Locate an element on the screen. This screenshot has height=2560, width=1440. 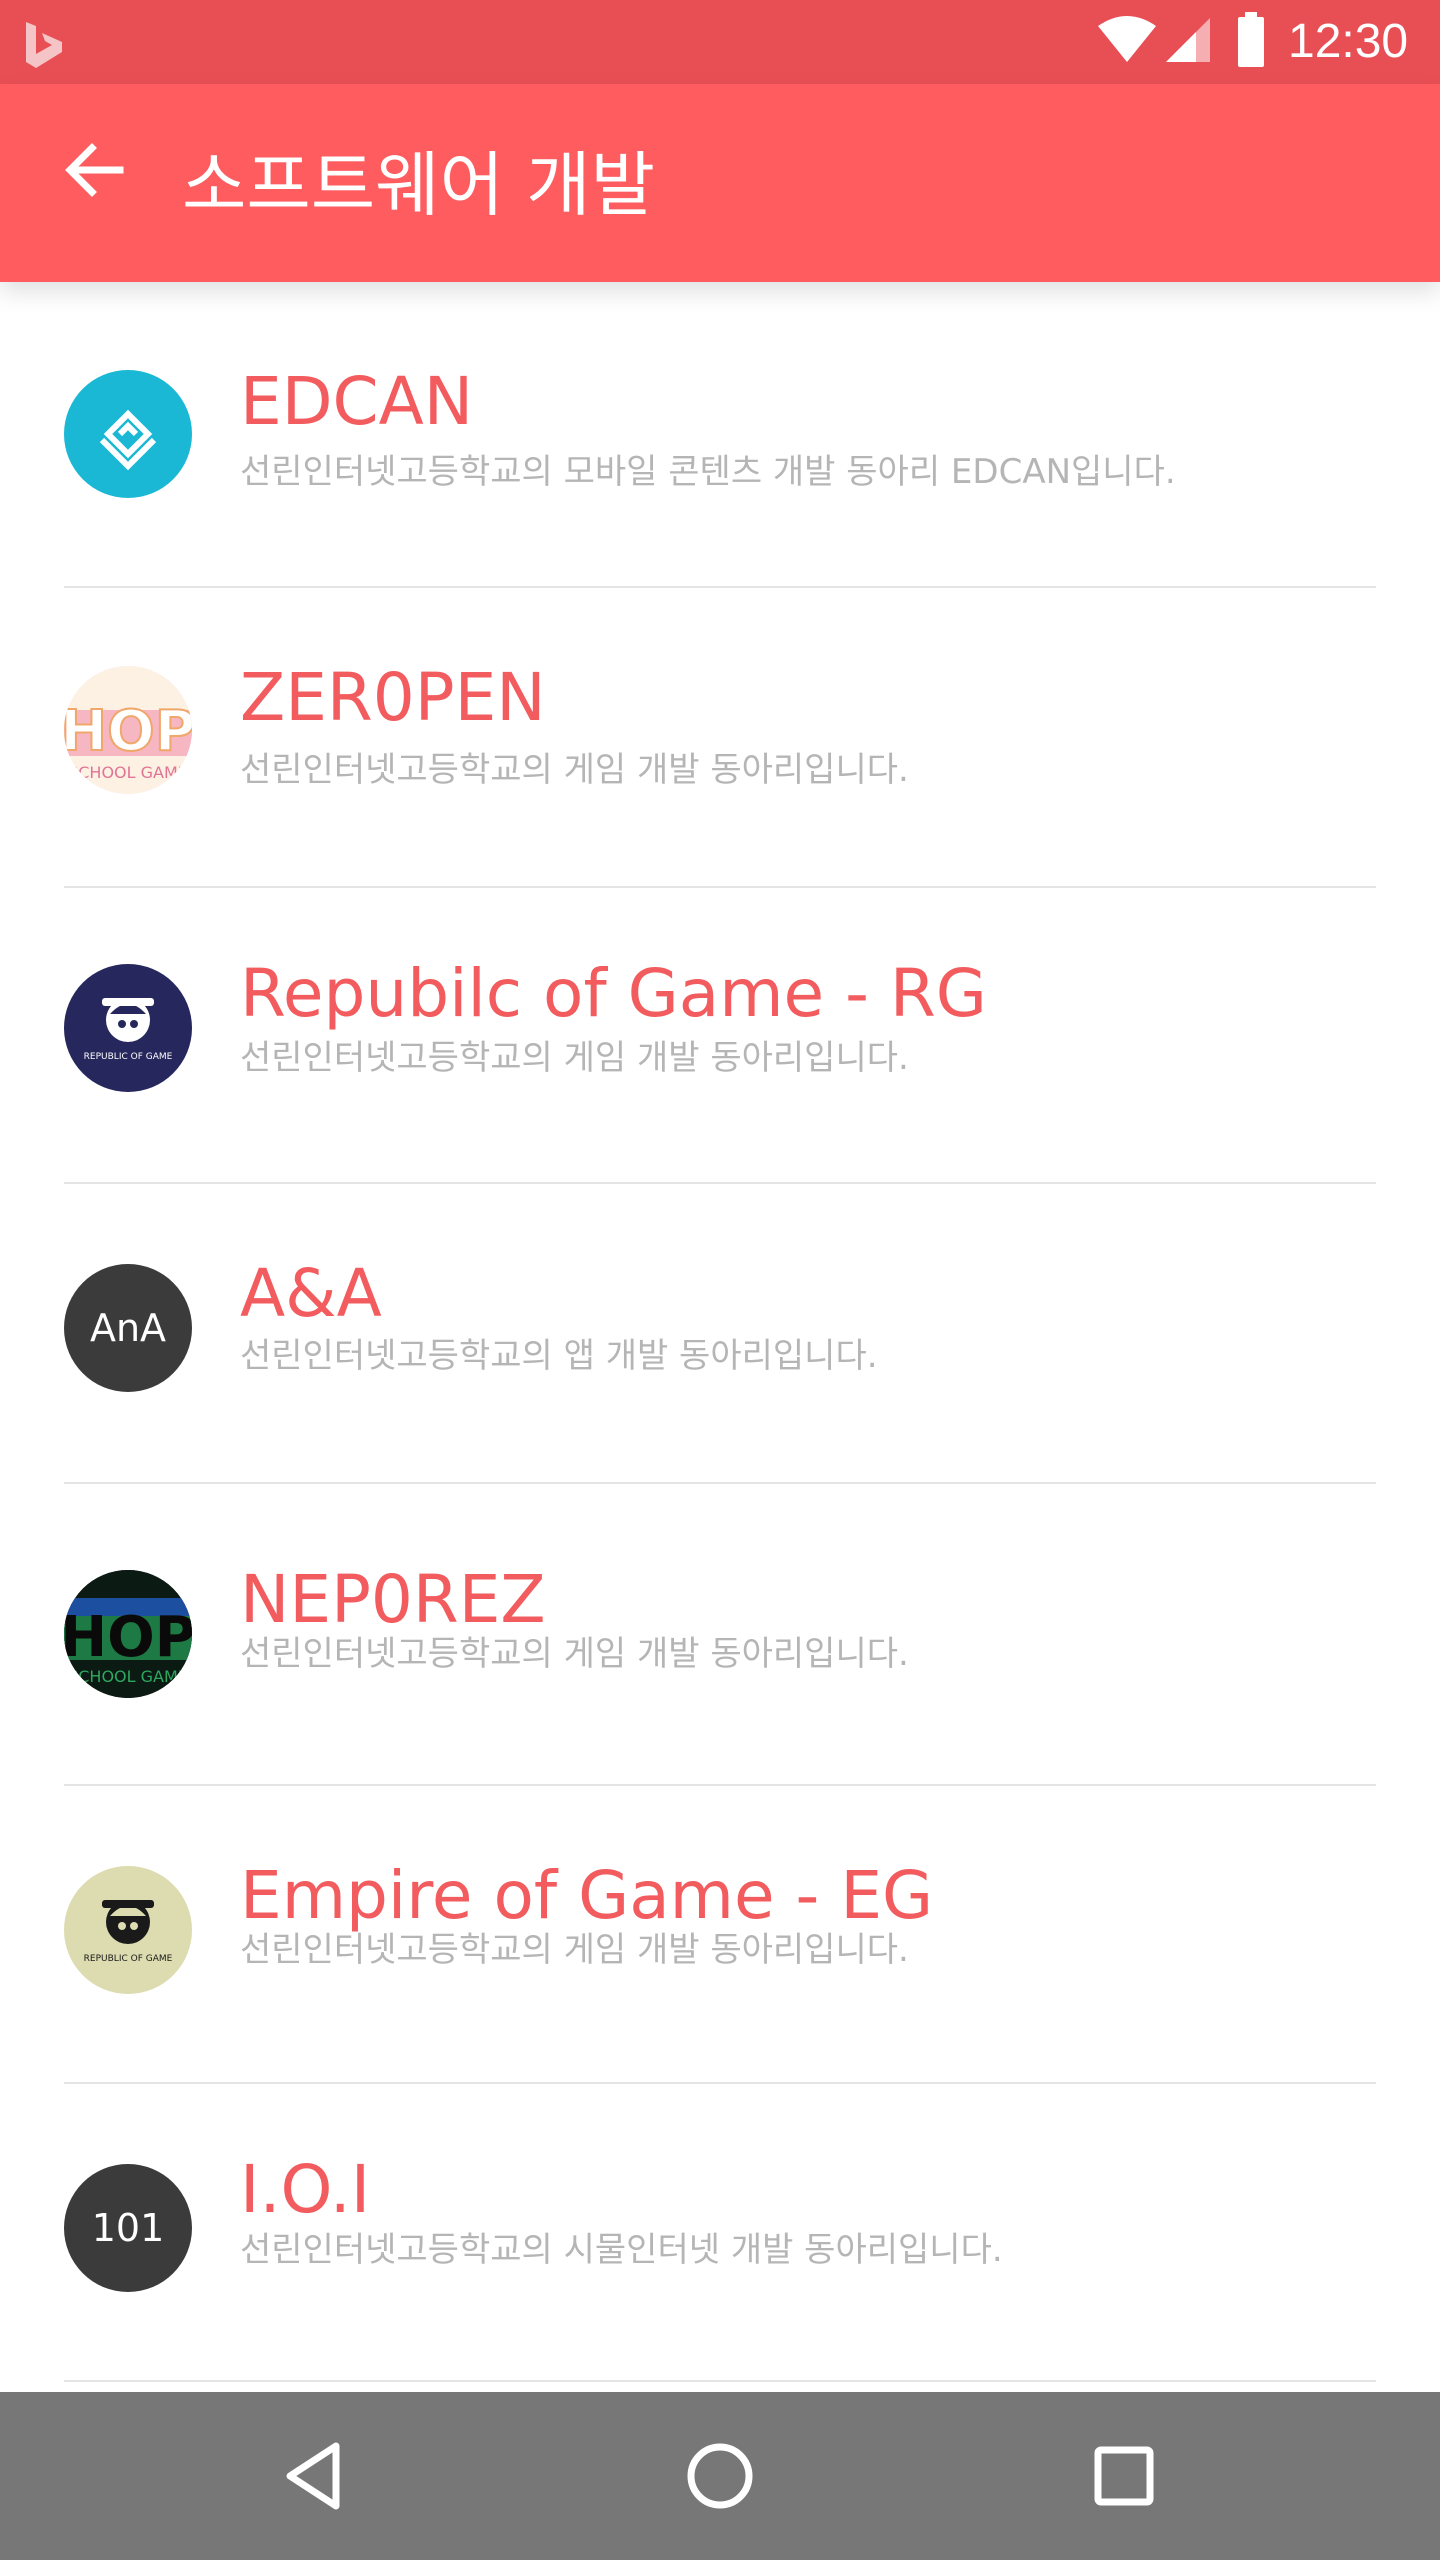
status-bar: 12:30 is located at coordinates (720, 42).